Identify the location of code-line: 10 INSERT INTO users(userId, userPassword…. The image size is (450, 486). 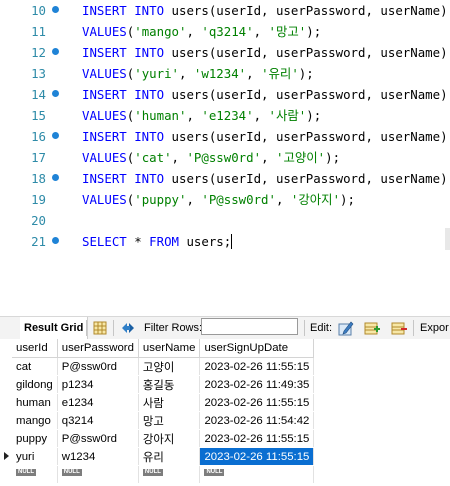
(225, 10).